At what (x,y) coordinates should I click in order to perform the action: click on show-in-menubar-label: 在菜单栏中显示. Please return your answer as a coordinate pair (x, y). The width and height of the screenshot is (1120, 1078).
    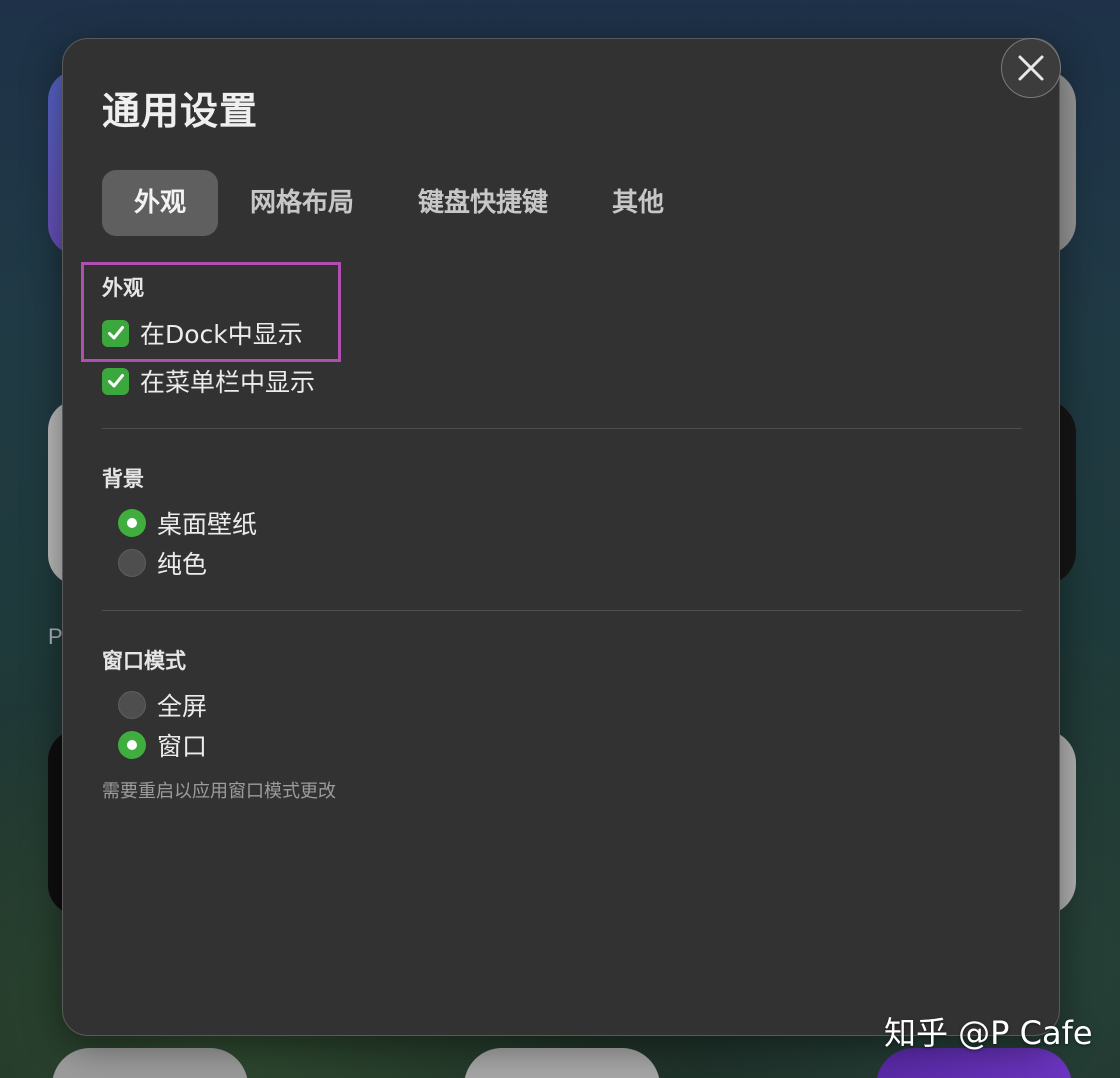
    Looking at the image, I should click on (228, 382).